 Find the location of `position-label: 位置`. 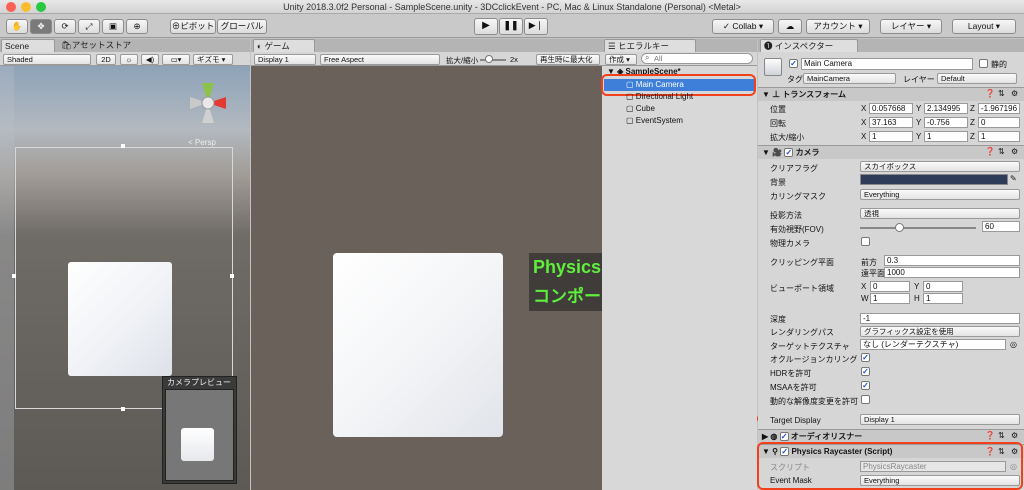

position-label: 位置 is located at coordinates (778, 109).